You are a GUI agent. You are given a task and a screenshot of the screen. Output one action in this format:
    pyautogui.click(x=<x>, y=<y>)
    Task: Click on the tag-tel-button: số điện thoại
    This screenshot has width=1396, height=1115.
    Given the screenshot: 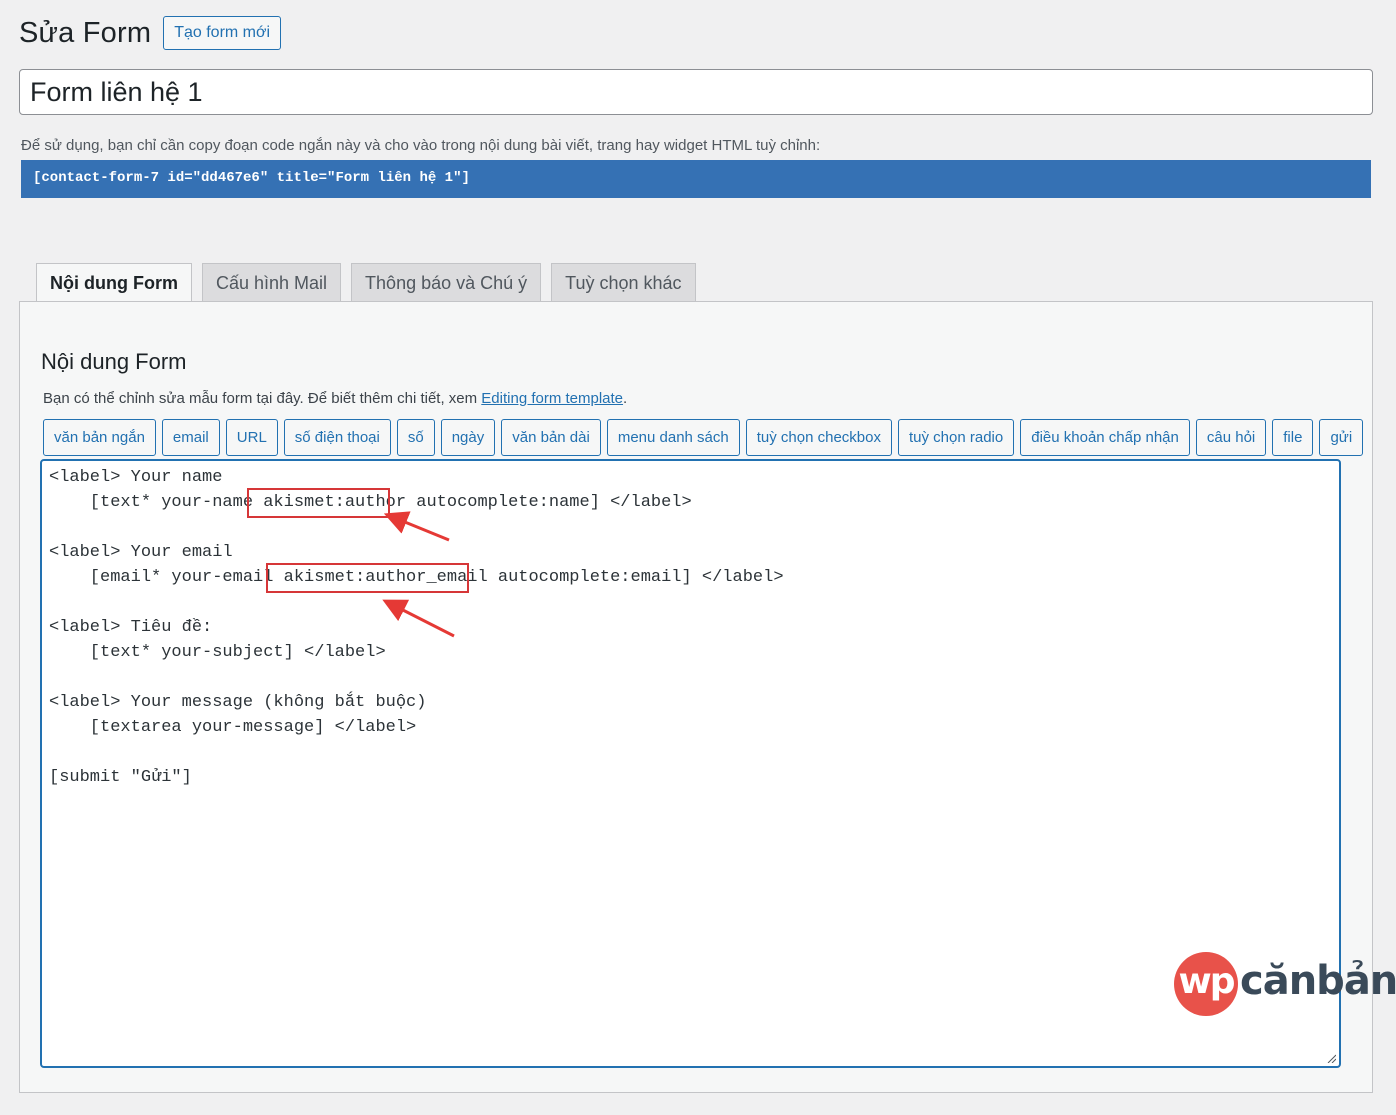 What is the action you would take?
    pyautogui.click(x=337, y=437)
    